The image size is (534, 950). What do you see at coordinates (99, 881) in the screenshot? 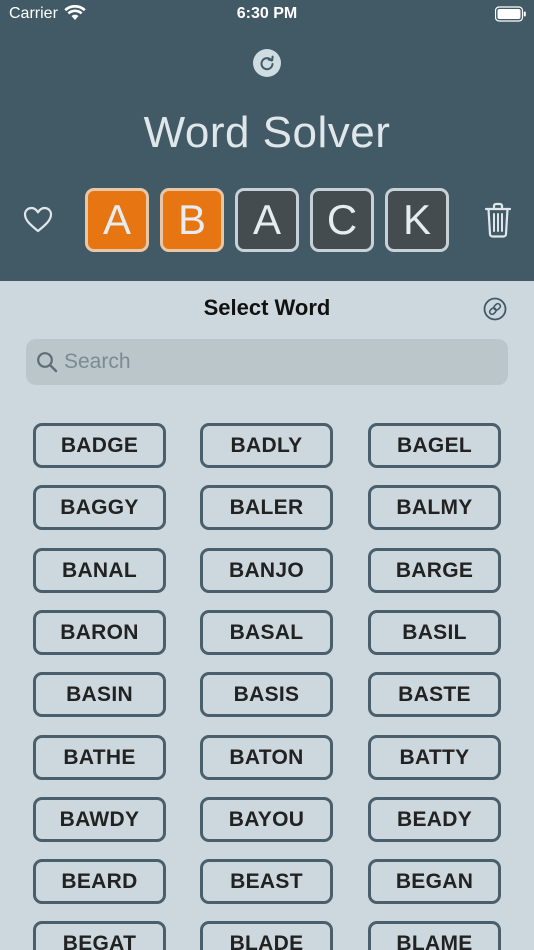
I see `word-button: BEARD` at bounding box center [99, 881].